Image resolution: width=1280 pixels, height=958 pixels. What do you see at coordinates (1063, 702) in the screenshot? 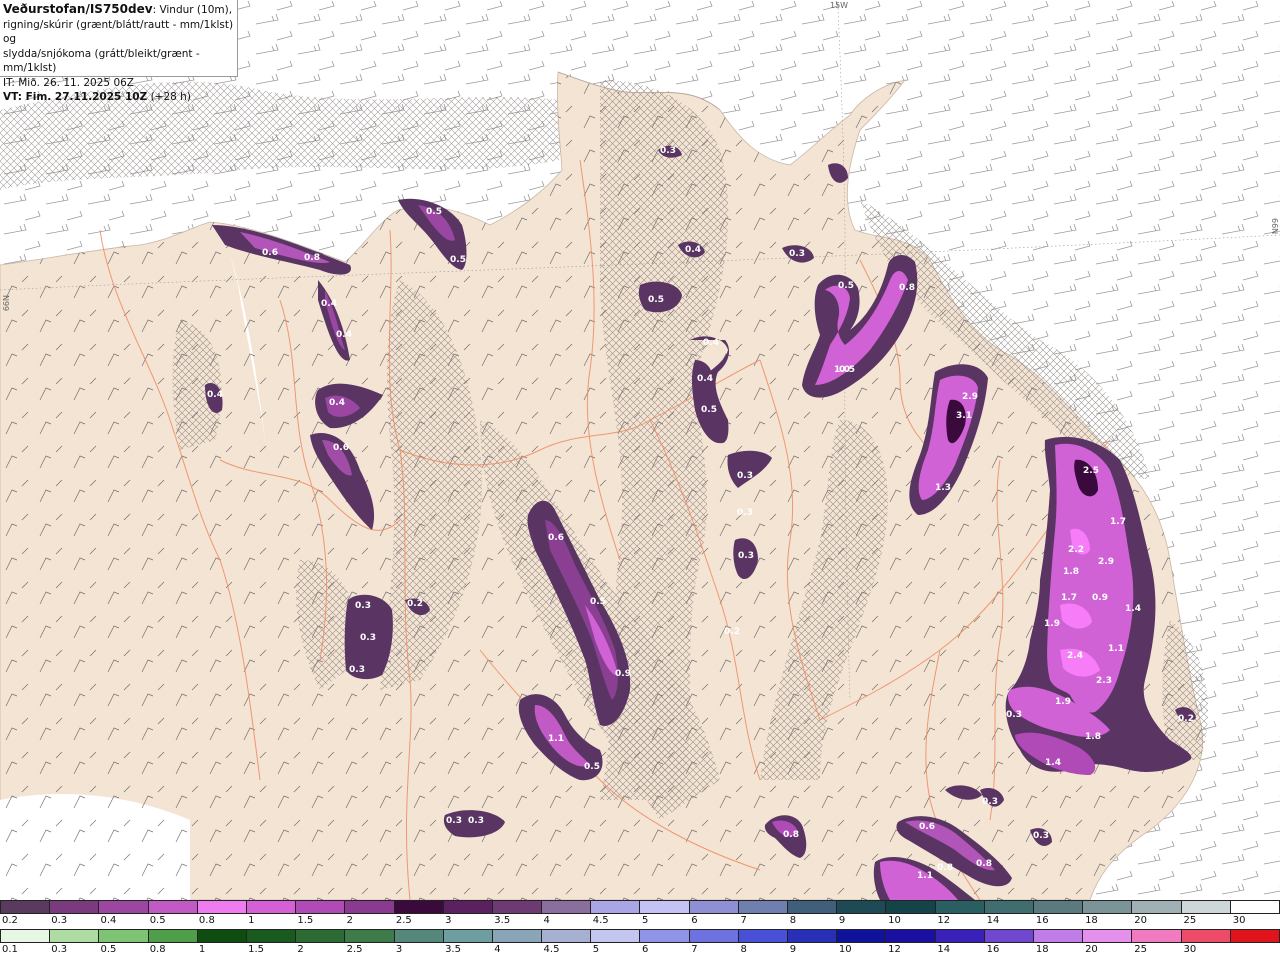
I see `precip-value-label: 1.9` at bounding box center [1063, 702].